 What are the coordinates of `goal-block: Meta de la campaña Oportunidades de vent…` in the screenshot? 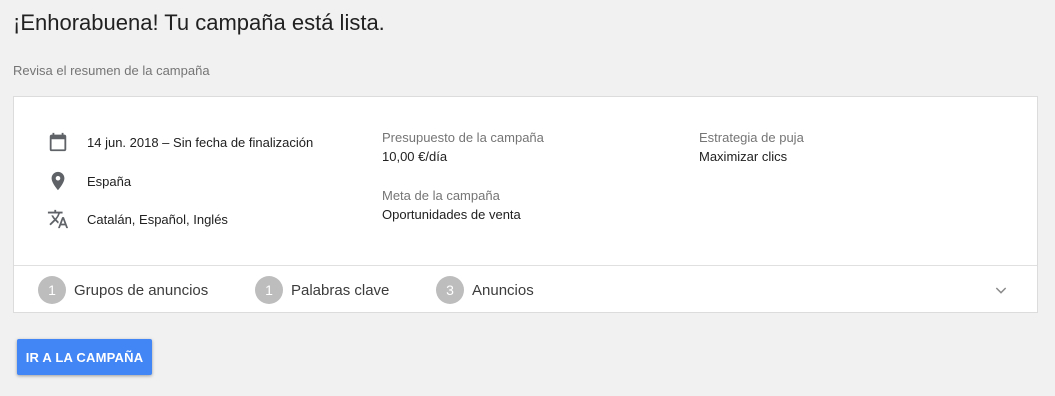 It's located at (451, 205).